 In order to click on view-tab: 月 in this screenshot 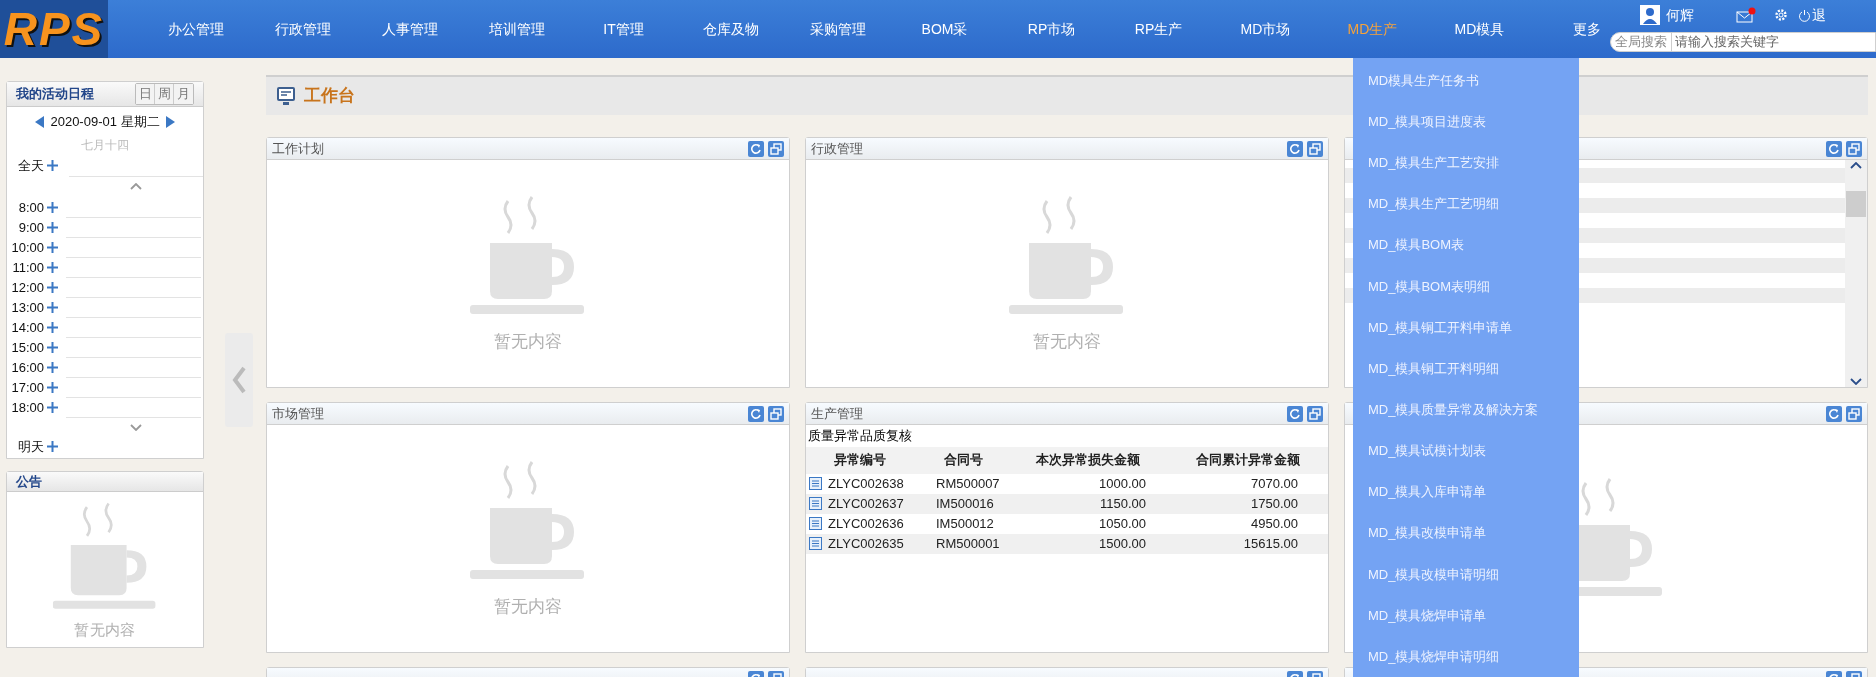, I will do `click(183, 94)`.